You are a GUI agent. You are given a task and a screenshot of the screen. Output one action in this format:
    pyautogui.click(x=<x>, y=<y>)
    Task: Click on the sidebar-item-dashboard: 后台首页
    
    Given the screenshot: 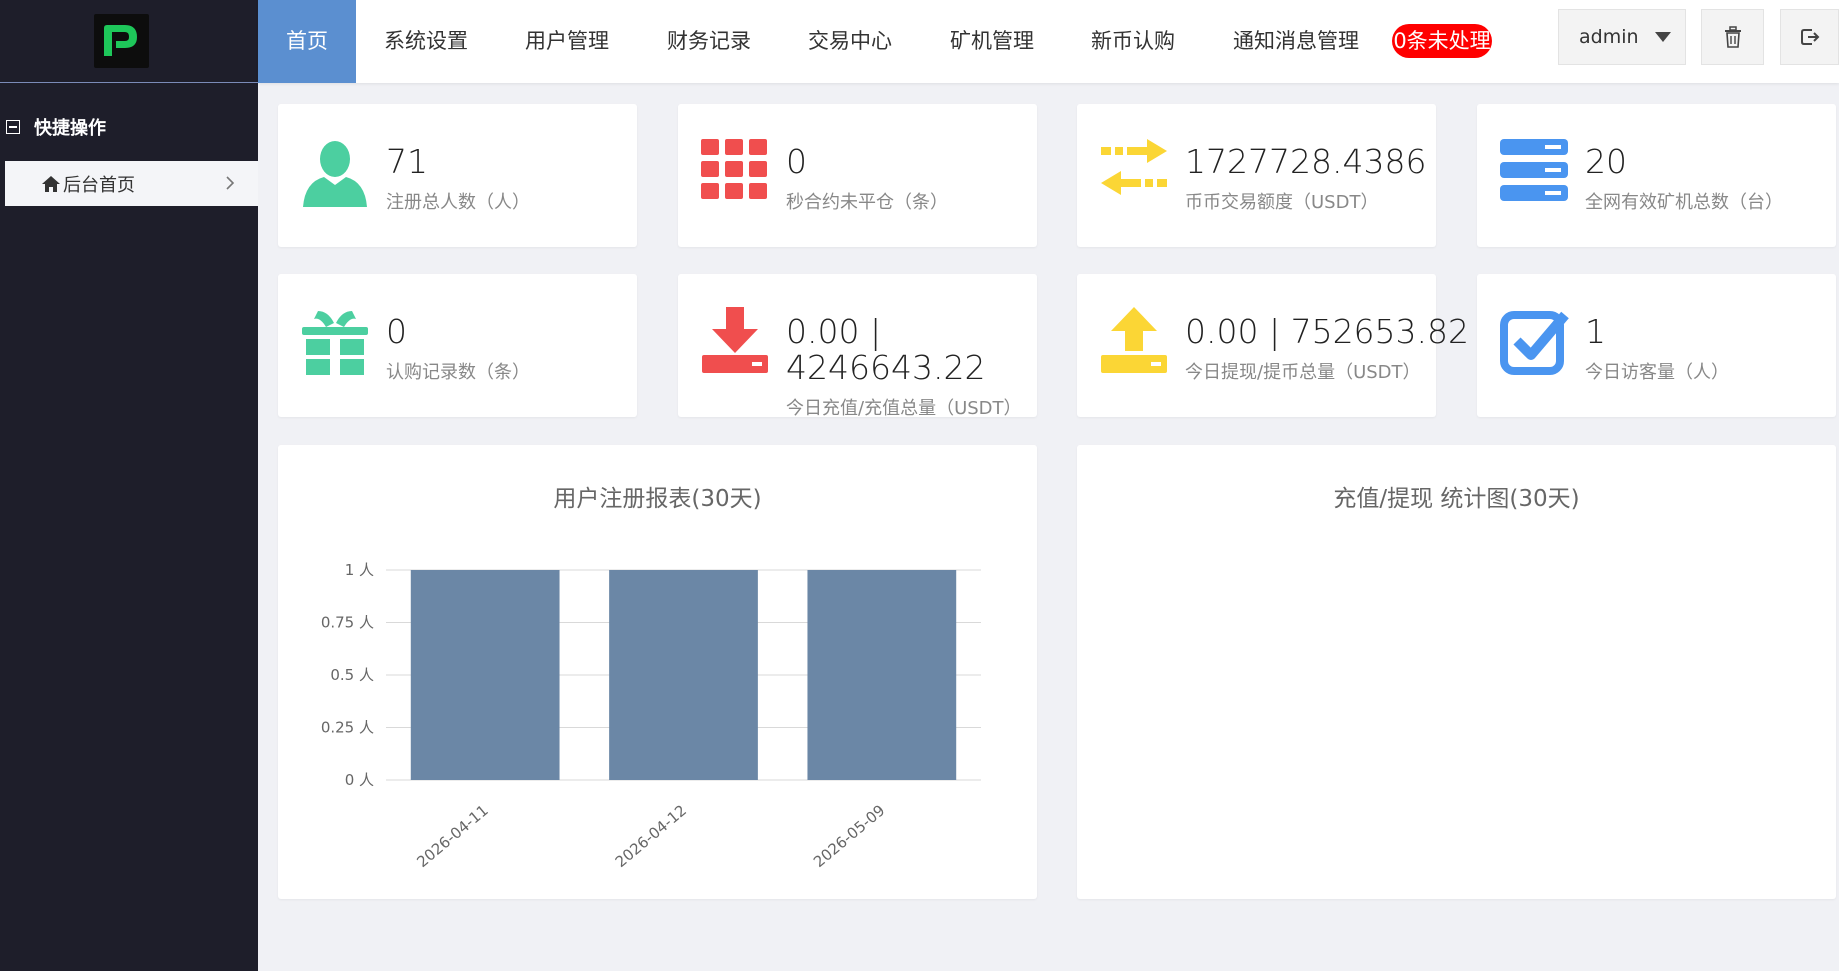 What is the action you would take?
    pyautogui.click(x=131, y=183)
    